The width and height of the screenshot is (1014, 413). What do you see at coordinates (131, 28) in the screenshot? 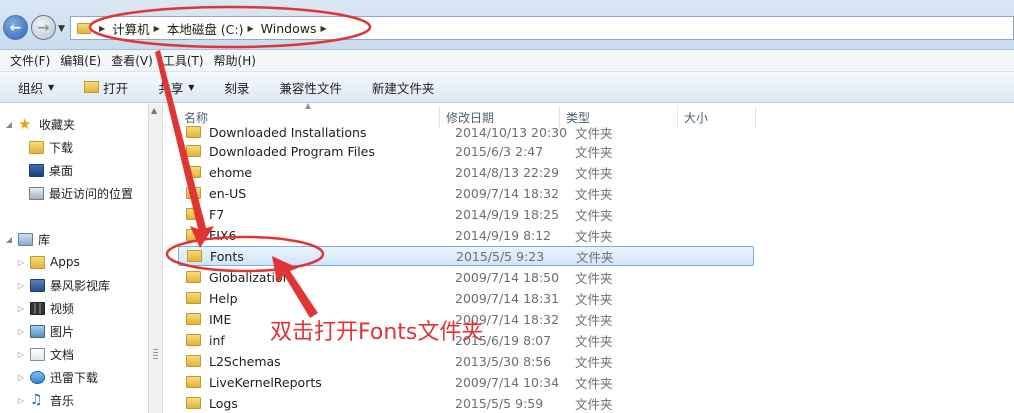
I see `breadcrumb-computer: 计算机` at bounding box center [131, 28].